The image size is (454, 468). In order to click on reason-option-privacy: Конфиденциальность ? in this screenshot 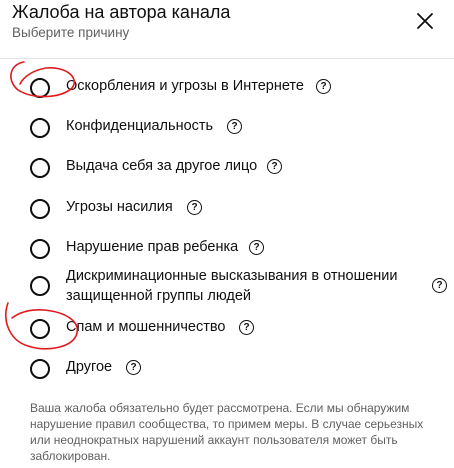, I will do `click(227, 127)`.